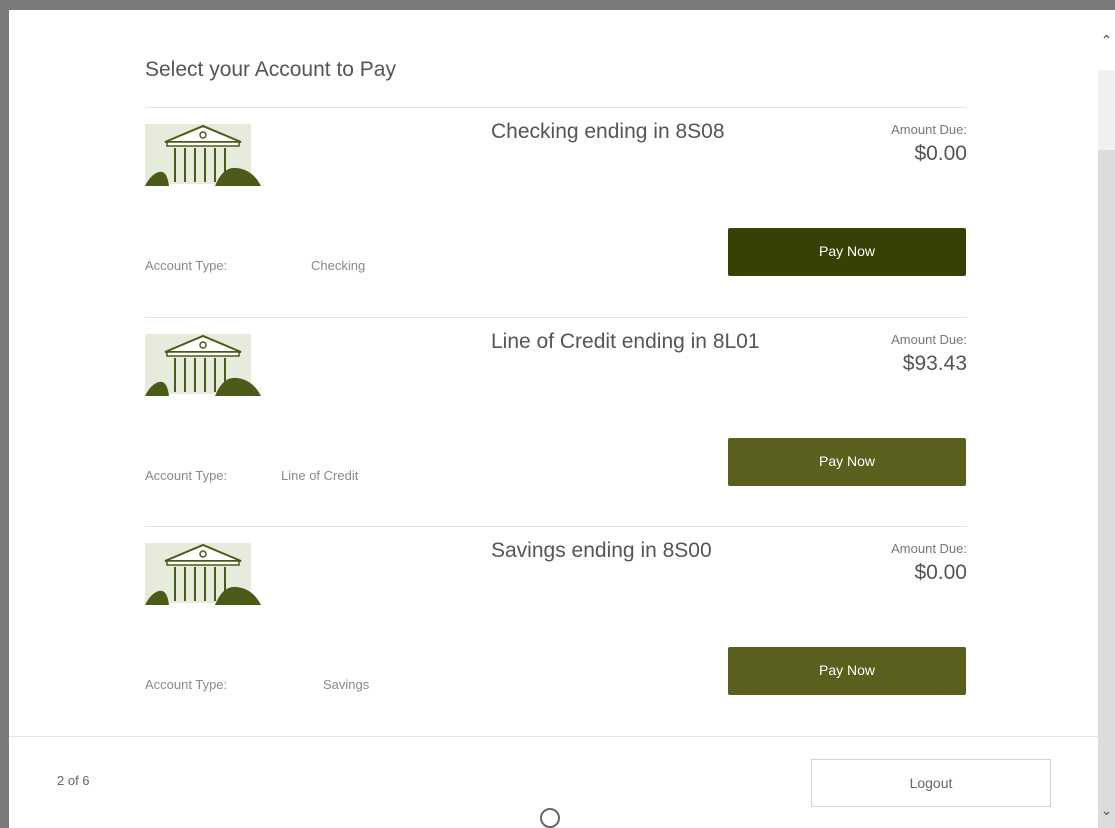  I want to click on chevron-up-icon: ⌃, so click(1106, 40).